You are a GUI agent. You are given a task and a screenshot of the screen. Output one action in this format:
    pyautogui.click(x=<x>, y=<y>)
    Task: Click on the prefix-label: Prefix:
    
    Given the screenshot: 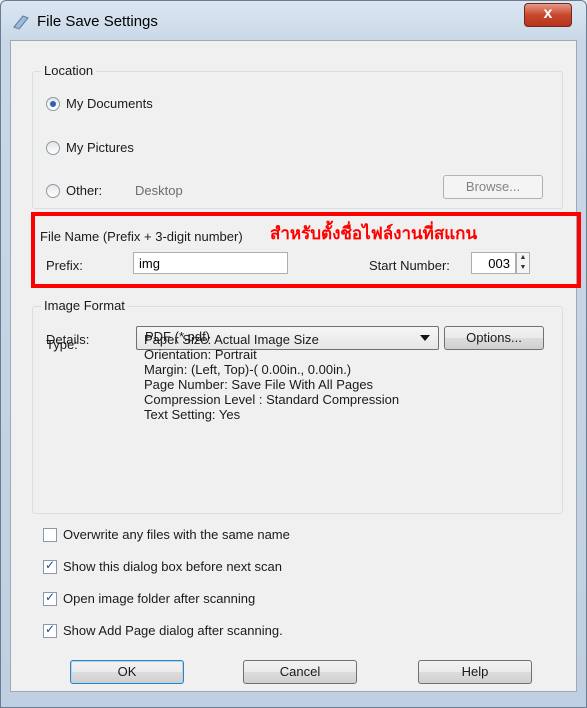 What is the action you would take?
    pyautogui.click(x=64, y=265)
    